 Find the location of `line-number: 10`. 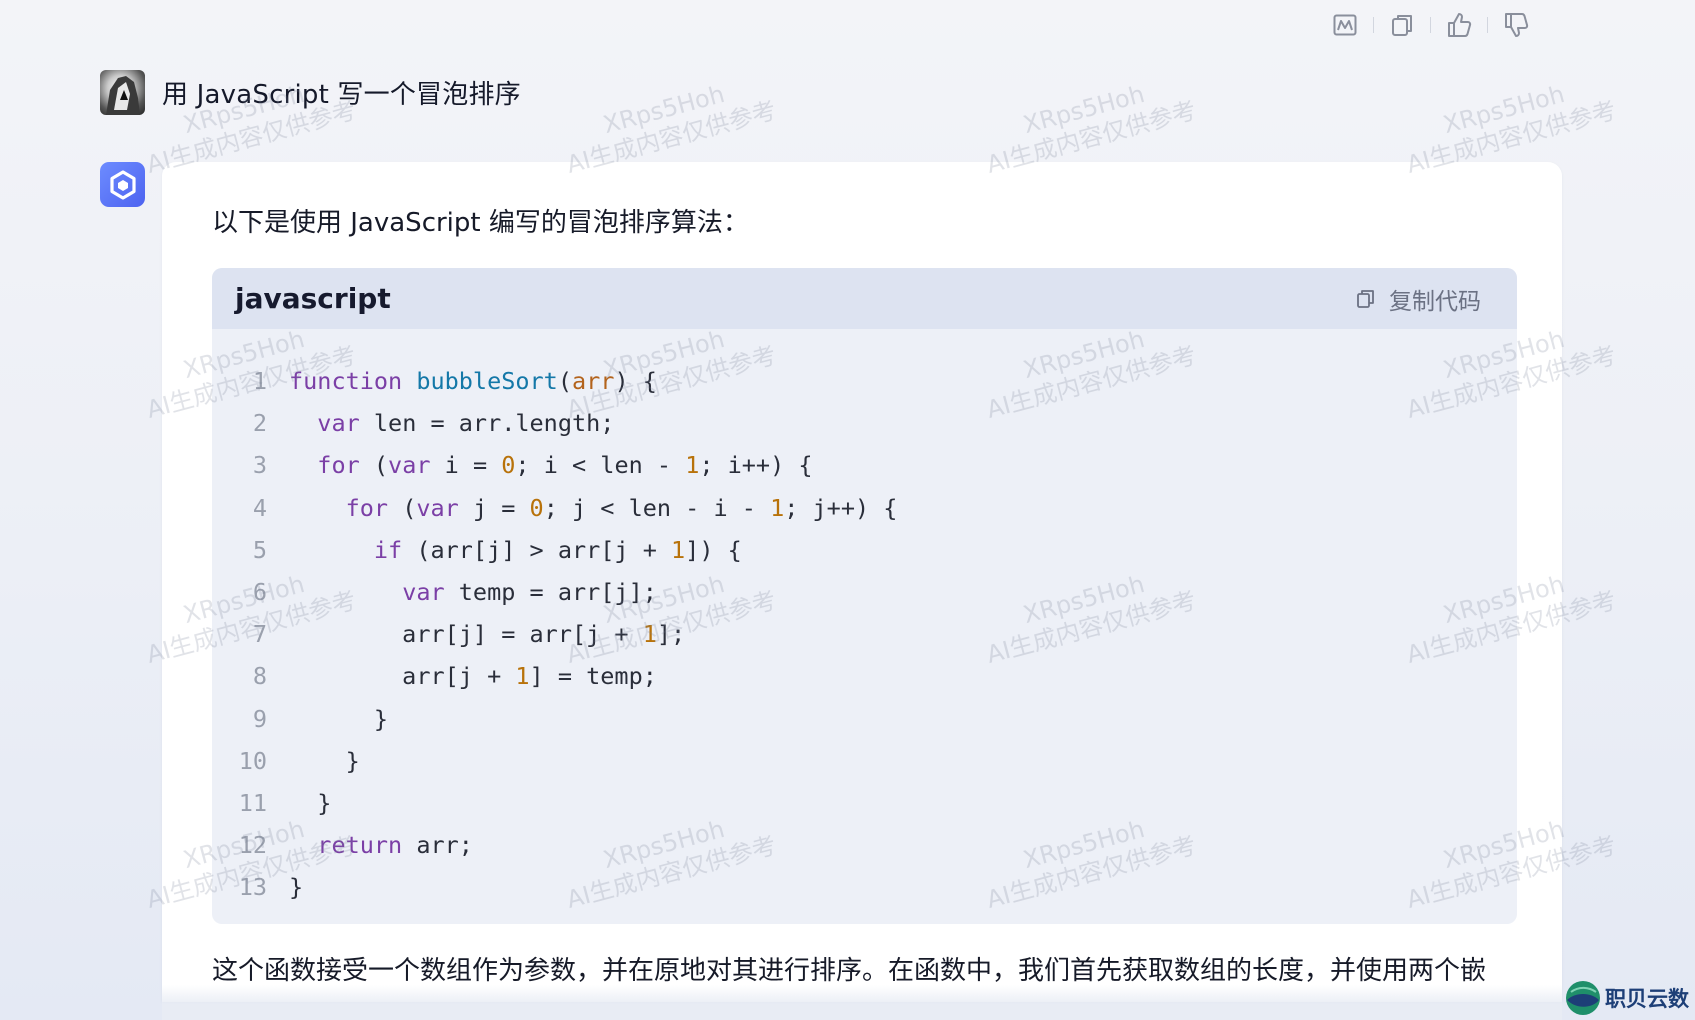

line-number: 10 is located at coordinates (252, 760).